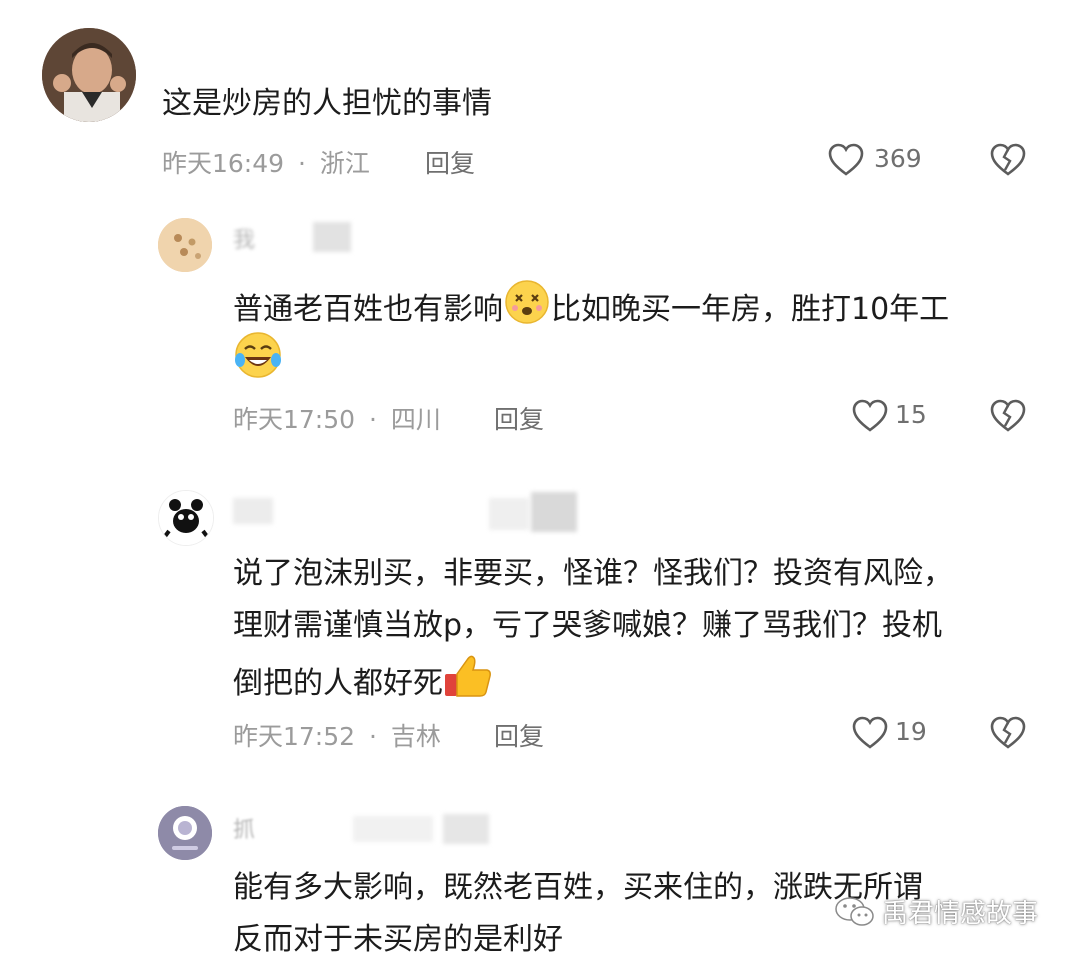 This screenshot has width=1080, height=966. I want to click on comment-meta: 昨天17:52 · 吉林, so click(337, 735).